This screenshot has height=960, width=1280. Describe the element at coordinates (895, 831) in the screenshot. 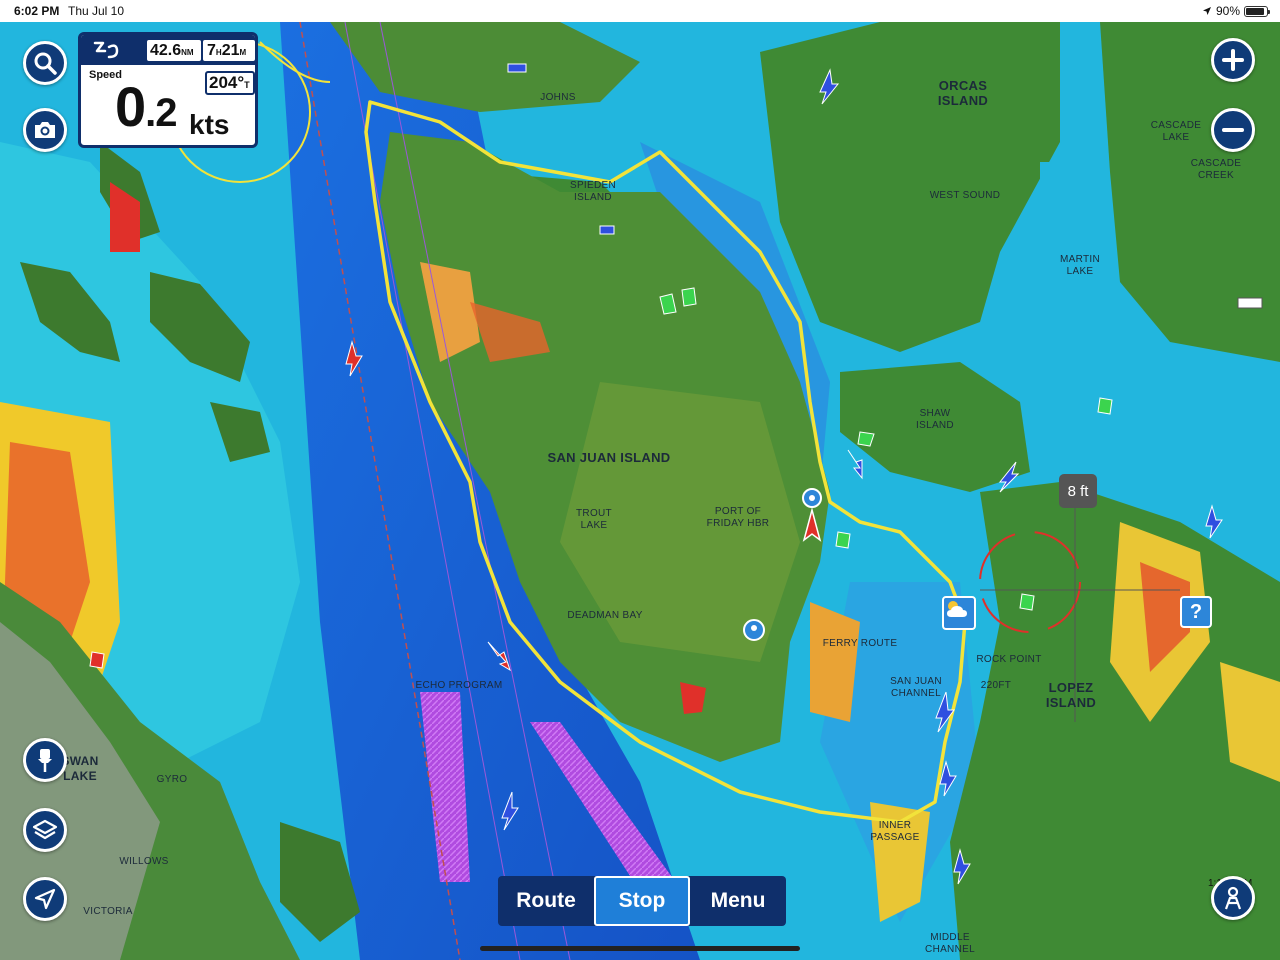

I see `label-inner-passage: INNER PASSAGE` at that location.